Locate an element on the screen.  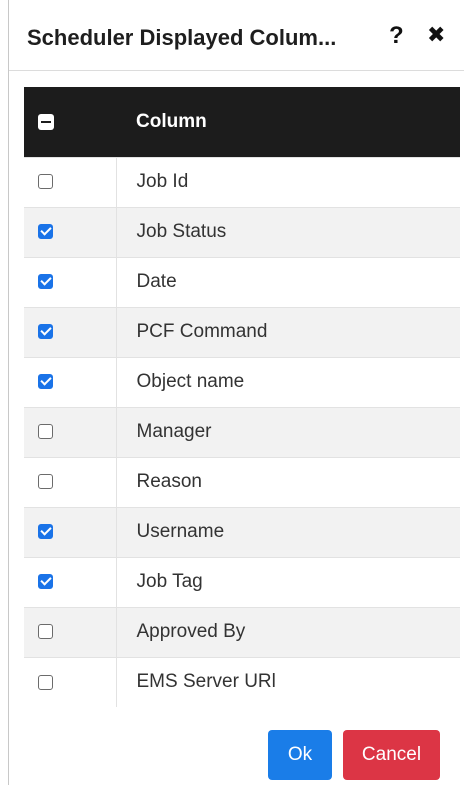
column-header: Column is located at coordinates (288, 122).